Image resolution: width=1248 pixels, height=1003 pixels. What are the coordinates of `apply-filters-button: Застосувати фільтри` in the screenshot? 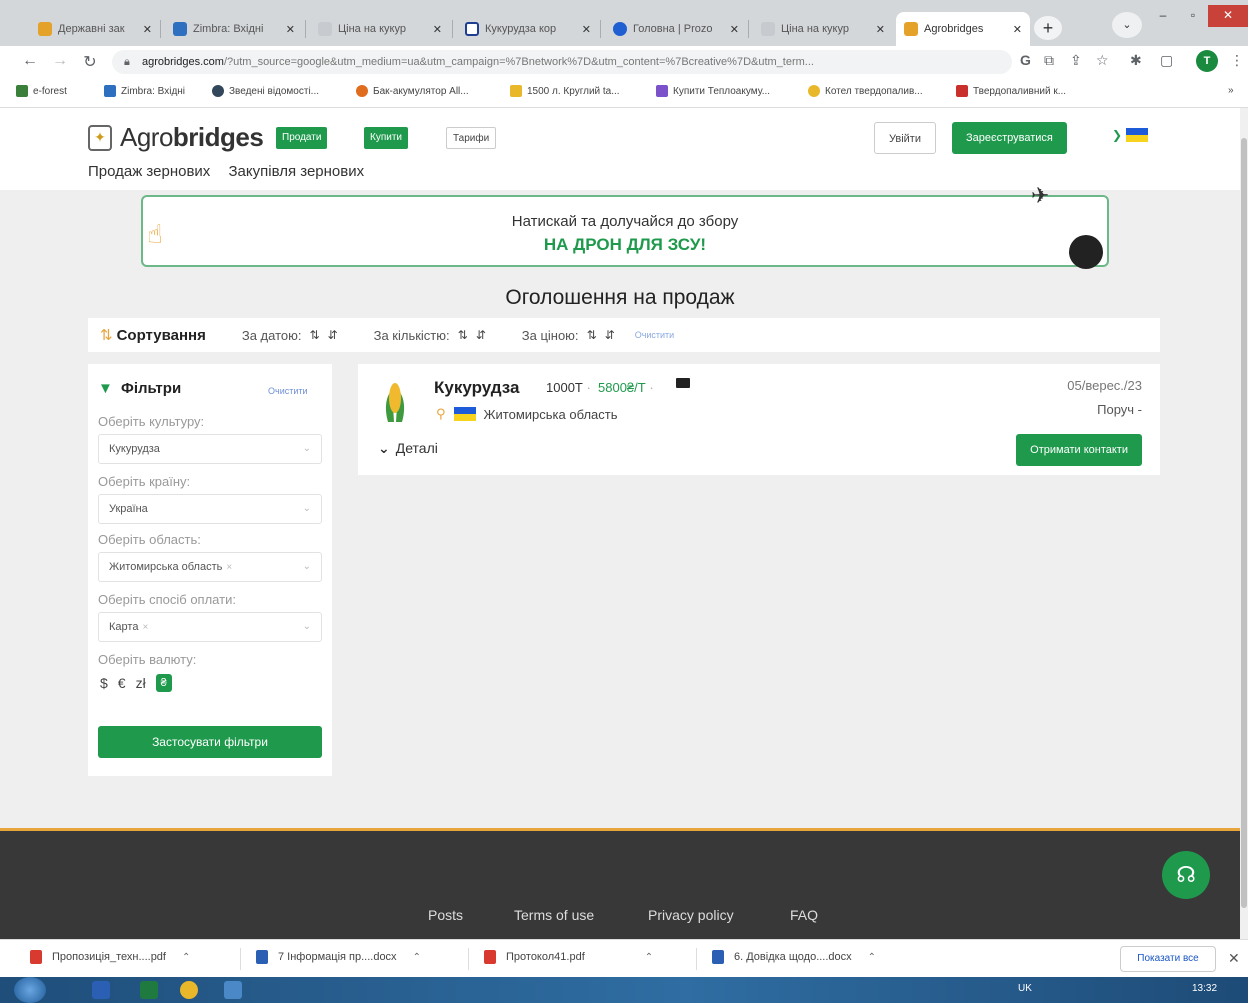 It's located at (210, 742).